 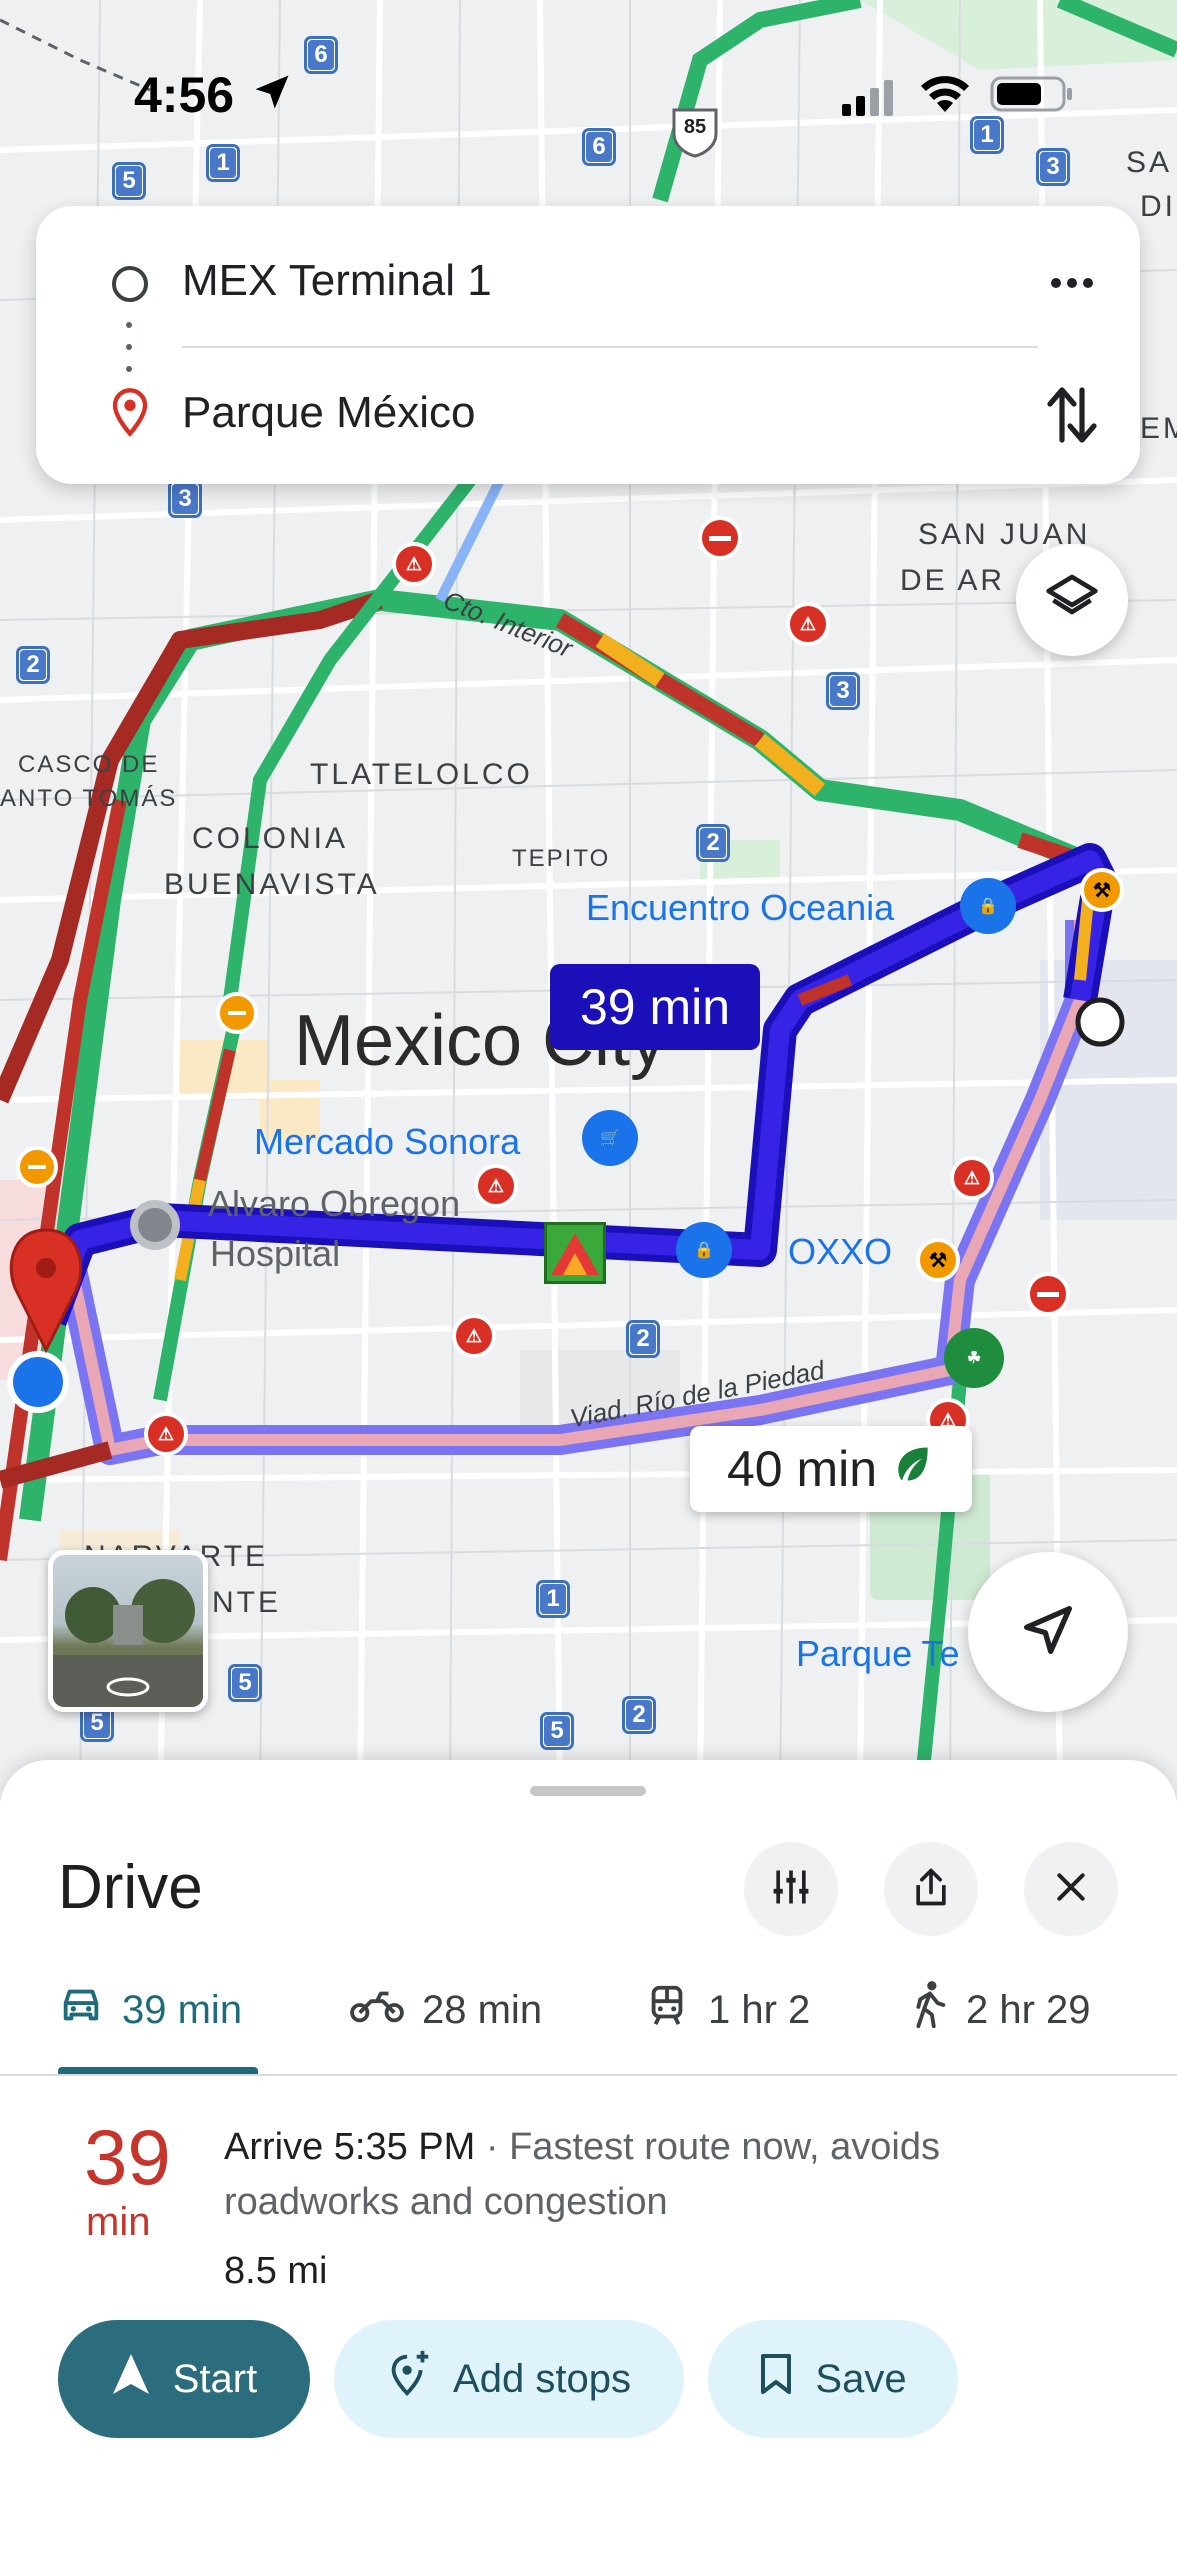 I want to click on save-button: Save, so click(x=833, y=2379).